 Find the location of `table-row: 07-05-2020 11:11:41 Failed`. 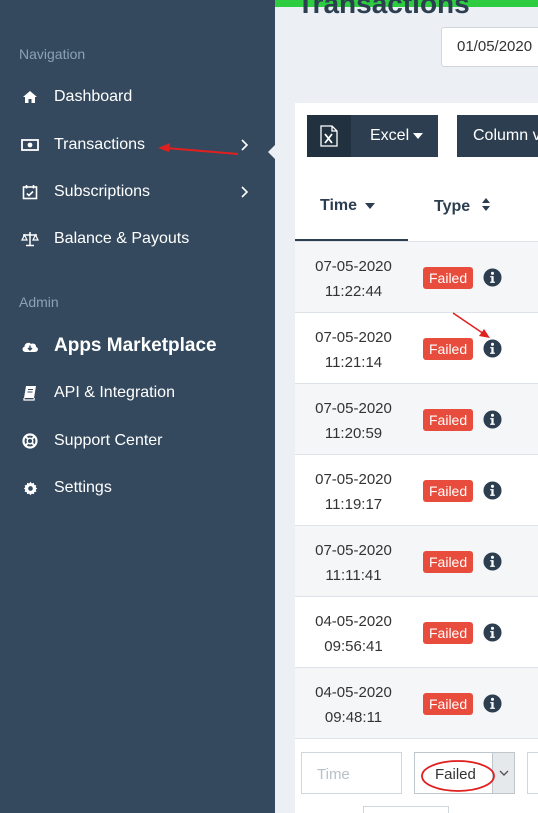

table-row: 07-05-2020 11:11:41 Failed is located at coordinates (416, 560).